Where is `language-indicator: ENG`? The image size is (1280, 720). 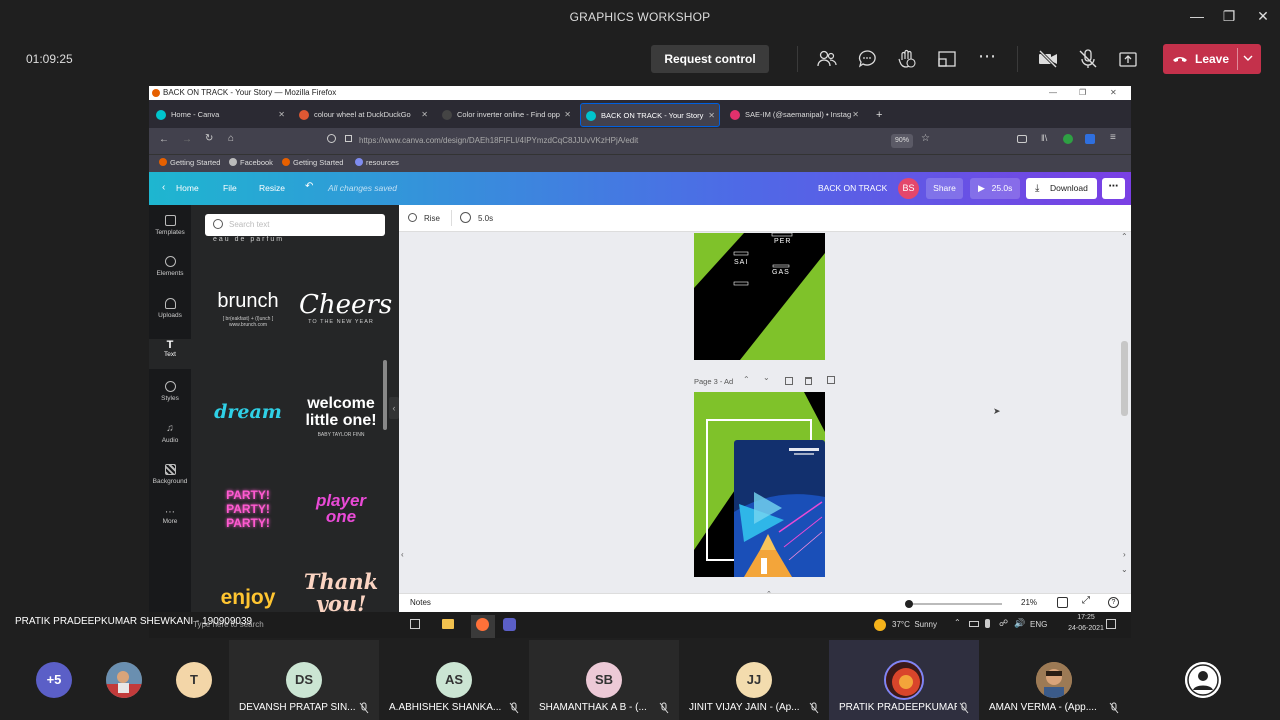 language-indicator: ENG is located at coordinates (1038, 624).